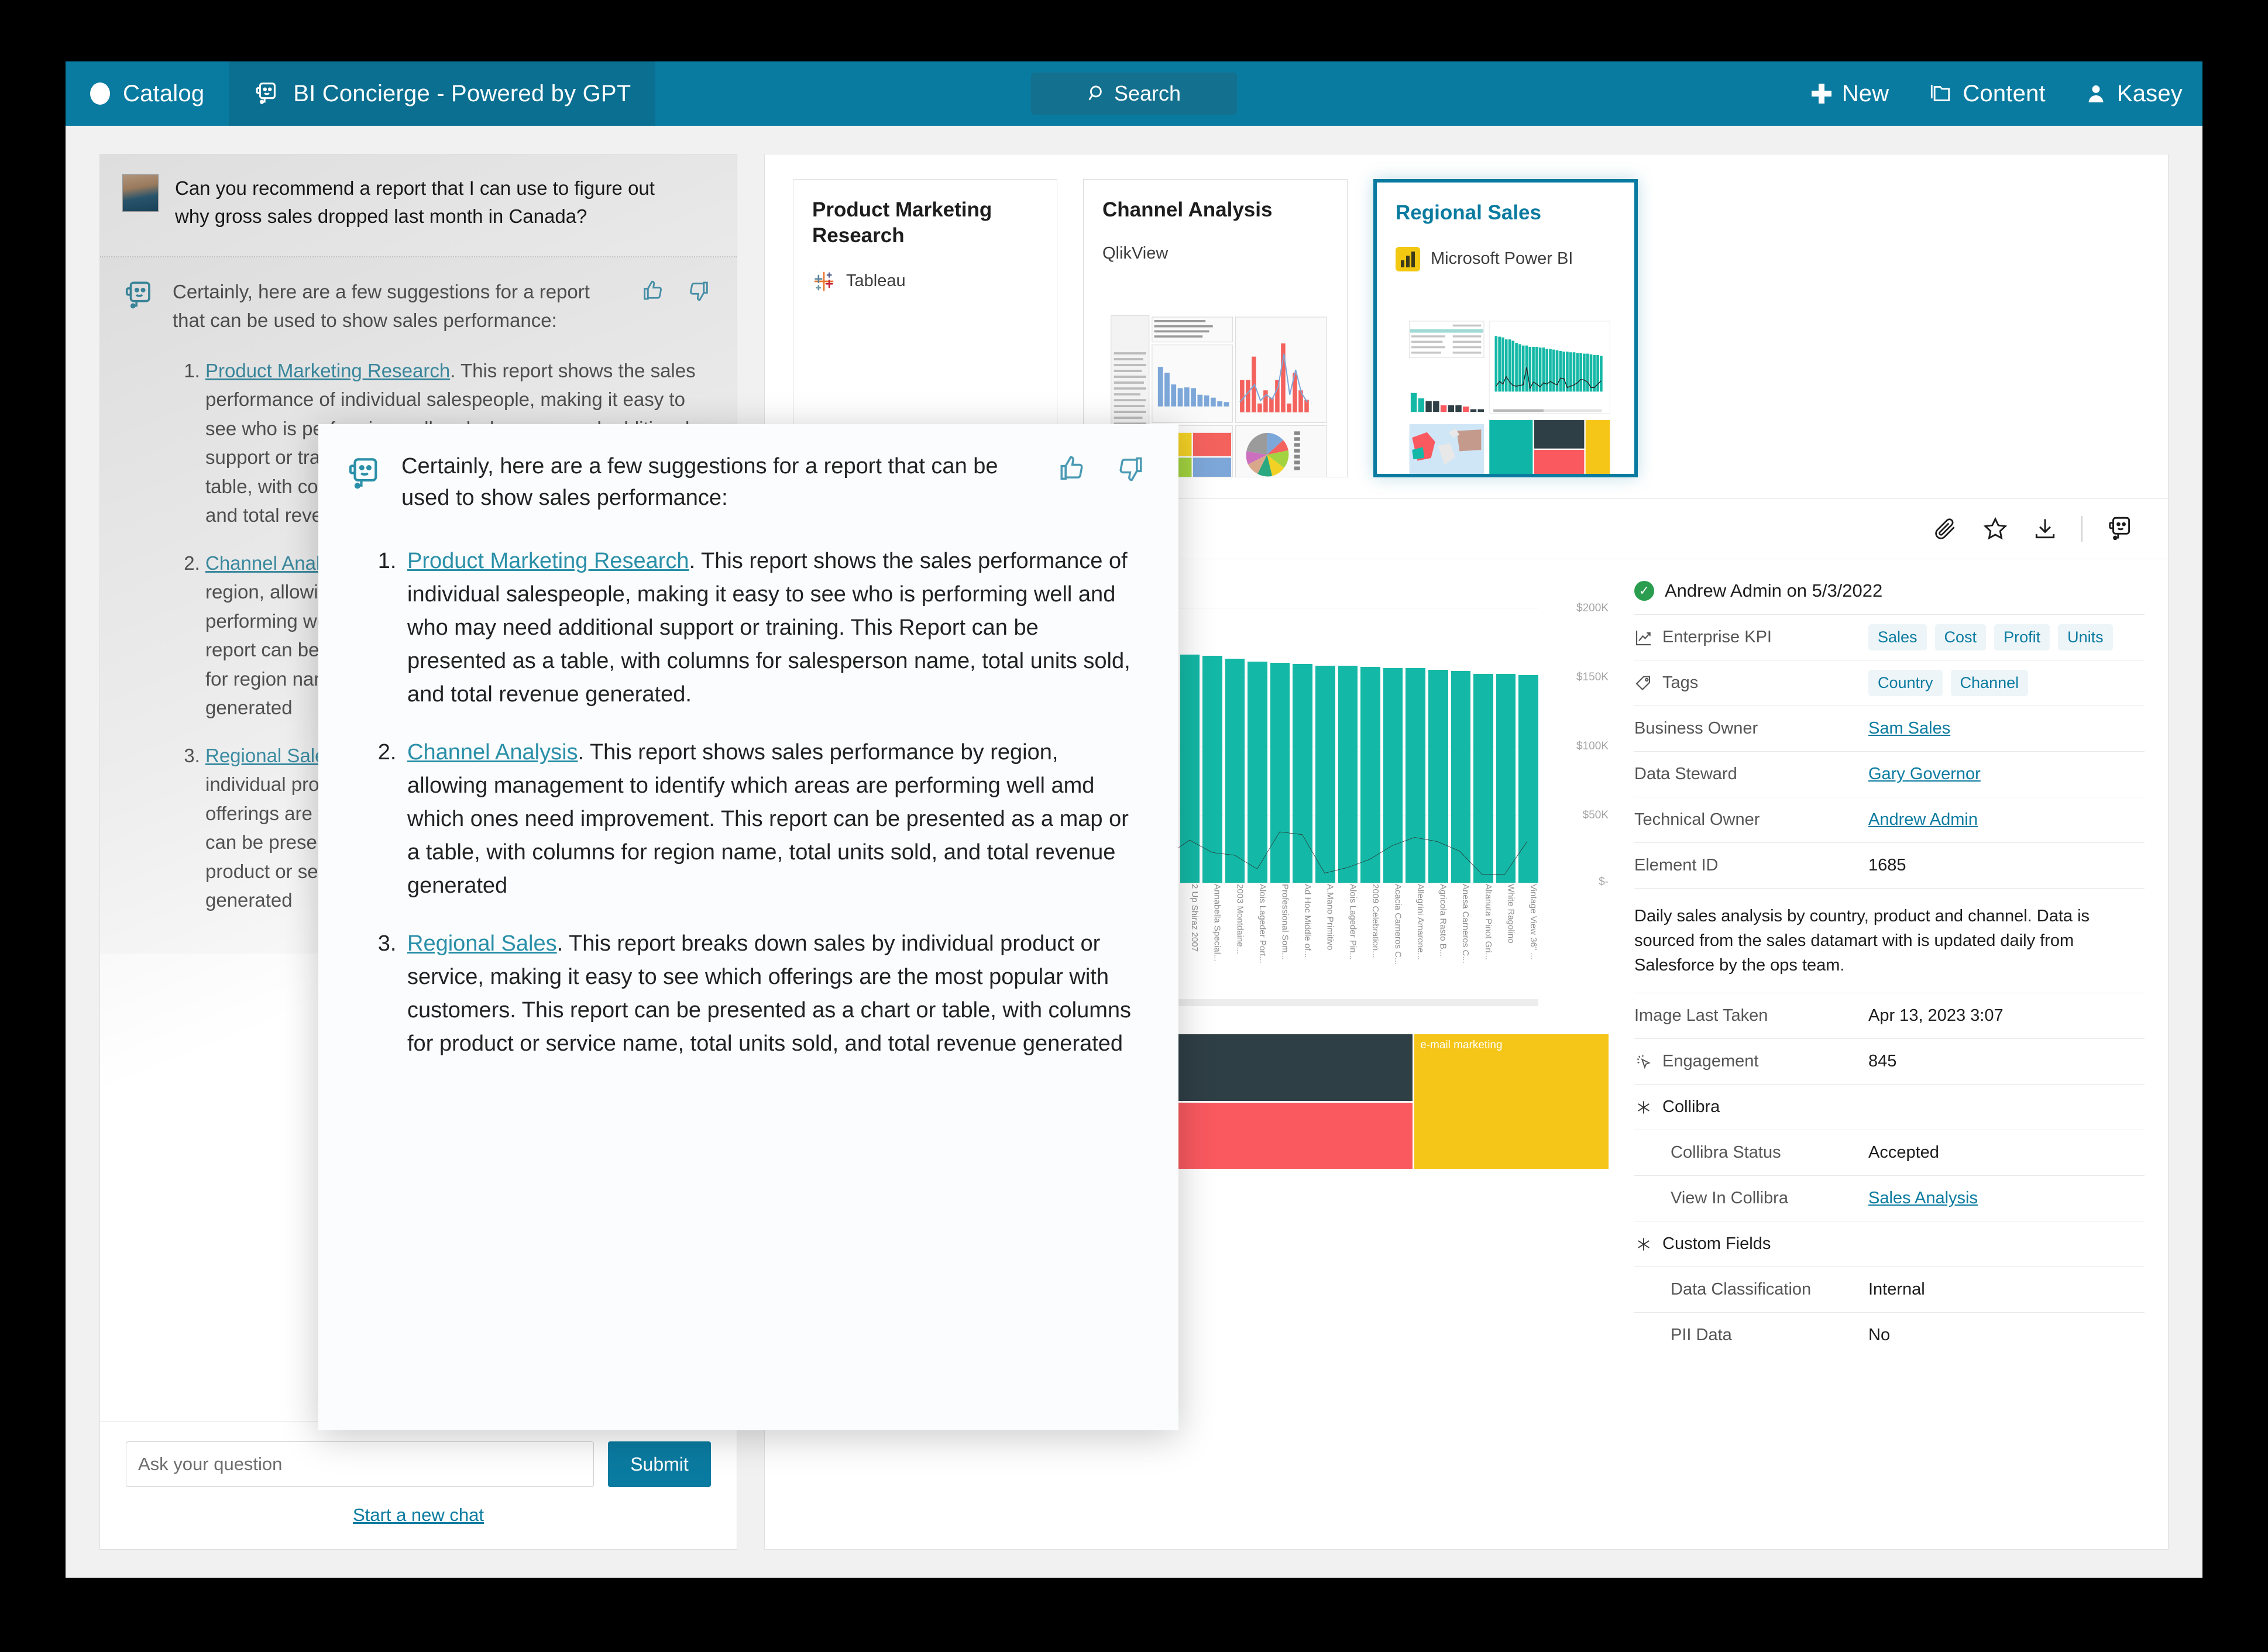  Describe the element at coordinates (1187, 209) in the screenshot. I see `report-card-title: Channel Analysis` at that location.